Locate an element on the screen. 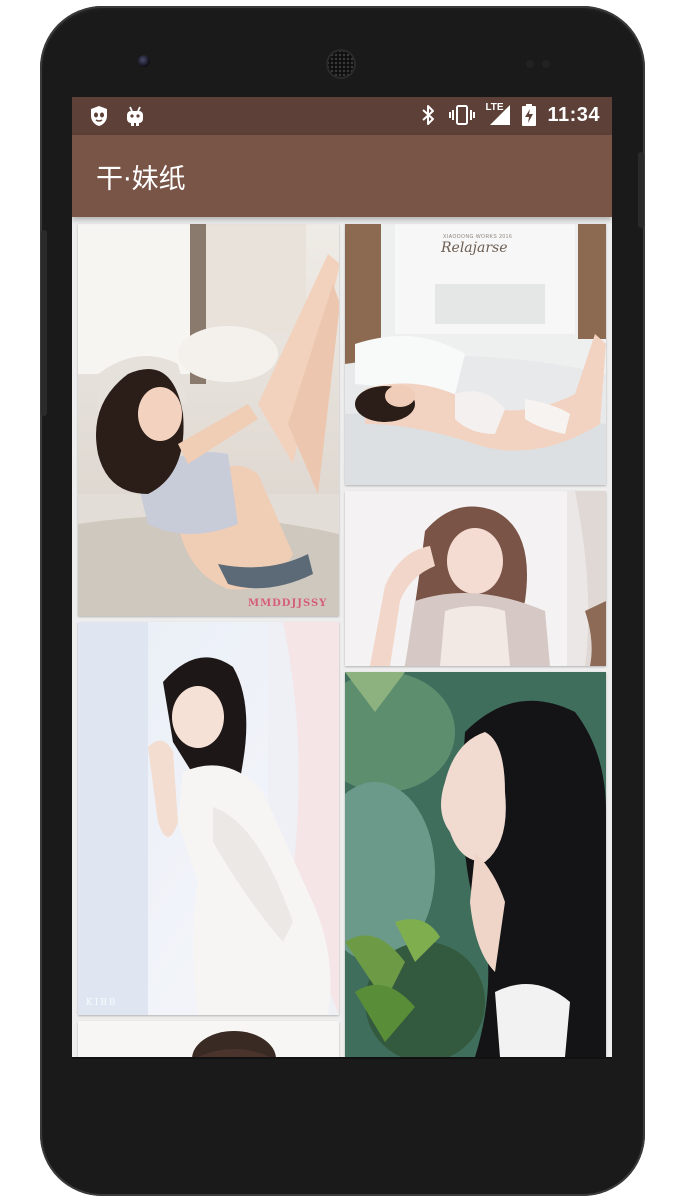 The height and width of the screenshot is (1203, 685). android-robot-icon is located at coordinates (135, 116).